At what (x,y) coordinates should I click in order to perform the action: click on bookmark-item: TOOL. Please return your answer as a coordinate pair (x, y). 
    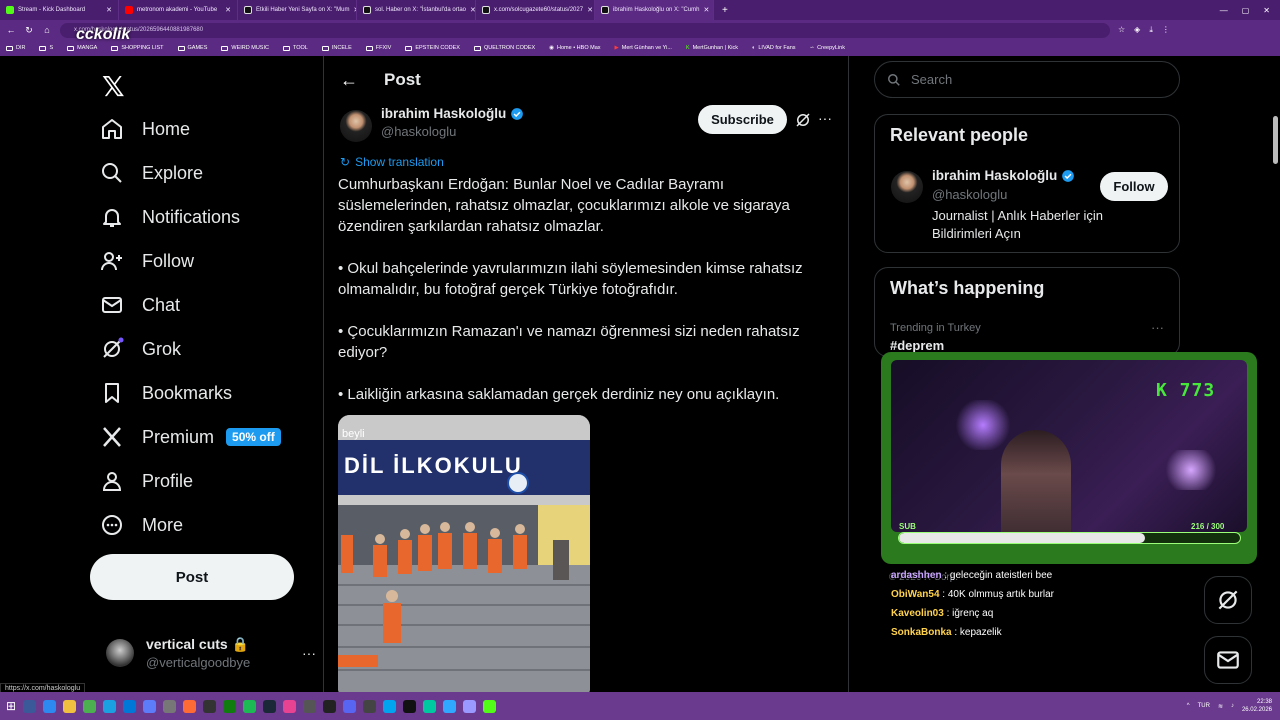
    Looking at the image, I should click on (295, 48).